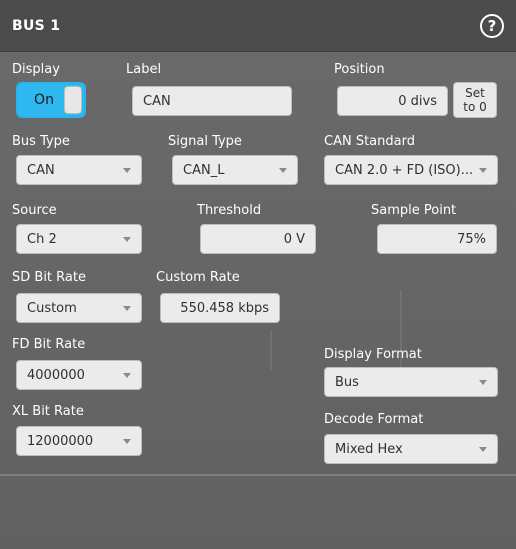 The width and height of the screenshot is (516, 549). What do you see at coordinates (374, 419) in the screenshot?
I see `decode-format-label: Decode Format` at bounding box center [374, 419].